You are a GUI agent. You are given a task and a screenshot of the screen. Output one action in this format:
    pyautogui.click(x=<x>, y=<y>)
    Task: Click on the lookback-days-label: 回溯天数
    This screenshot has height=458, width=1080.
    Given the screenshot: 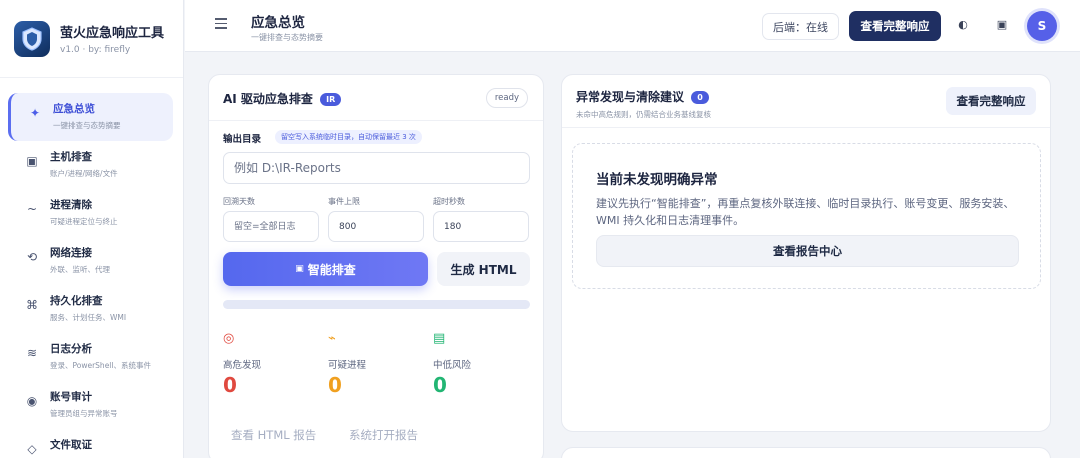 What is the action you would take?
    pyautogui.click(x=239, y=201)
    